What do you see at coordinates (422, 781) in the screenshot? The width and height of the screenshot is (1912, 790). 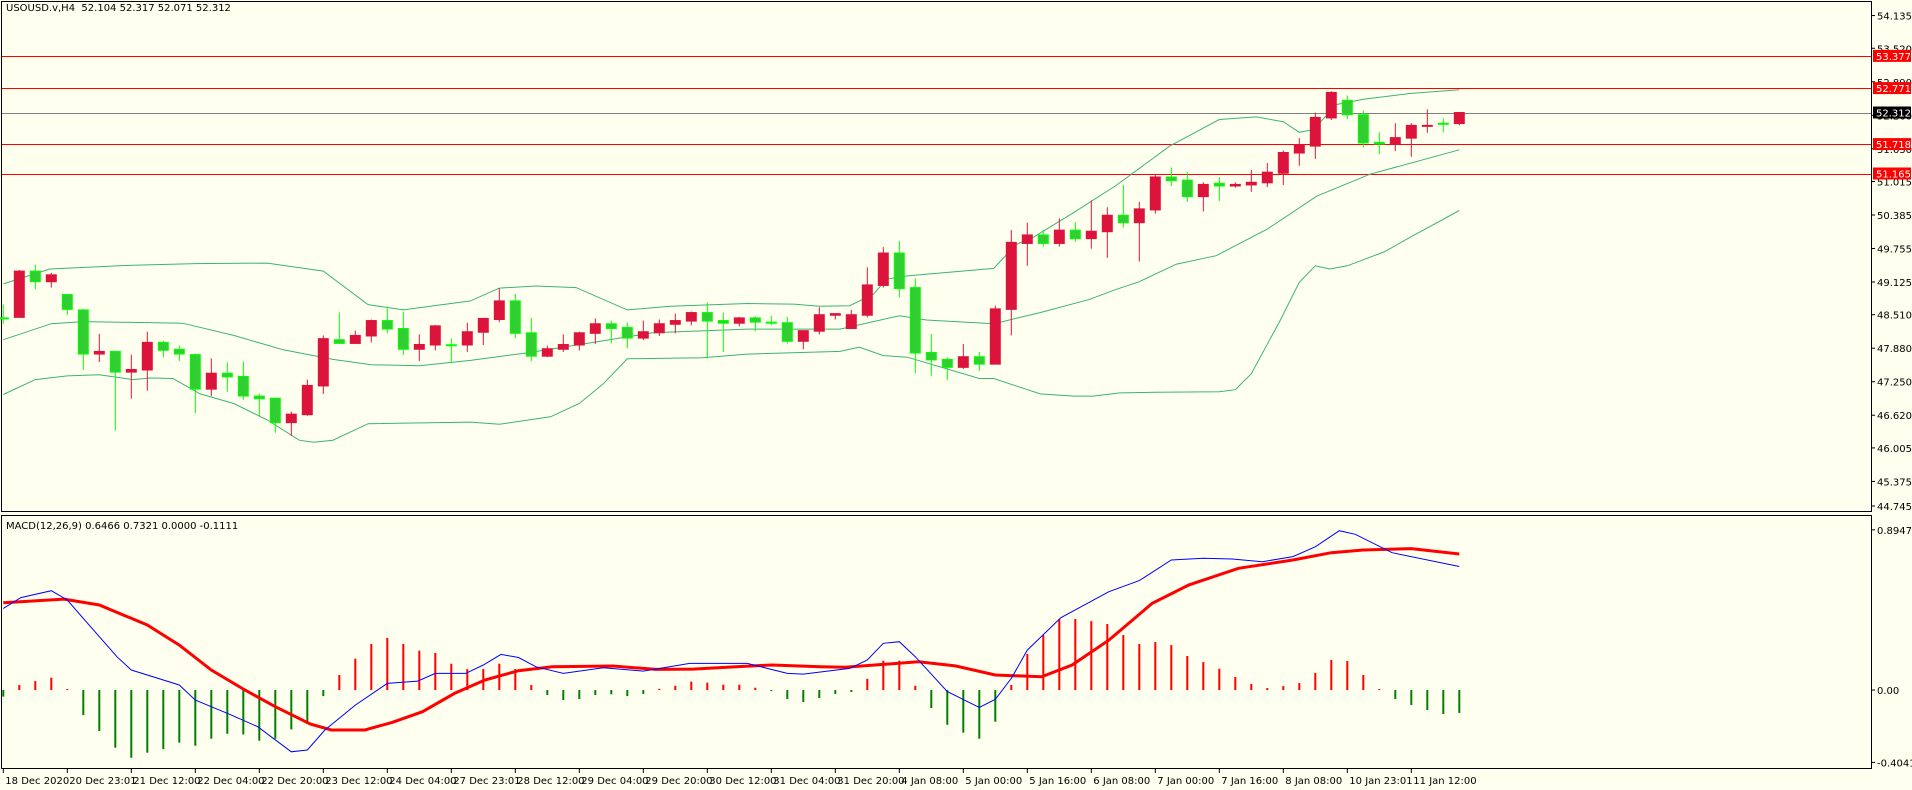 I see `time-tick-label: 24 Dec 04:00` at bounding box center [422, 781].